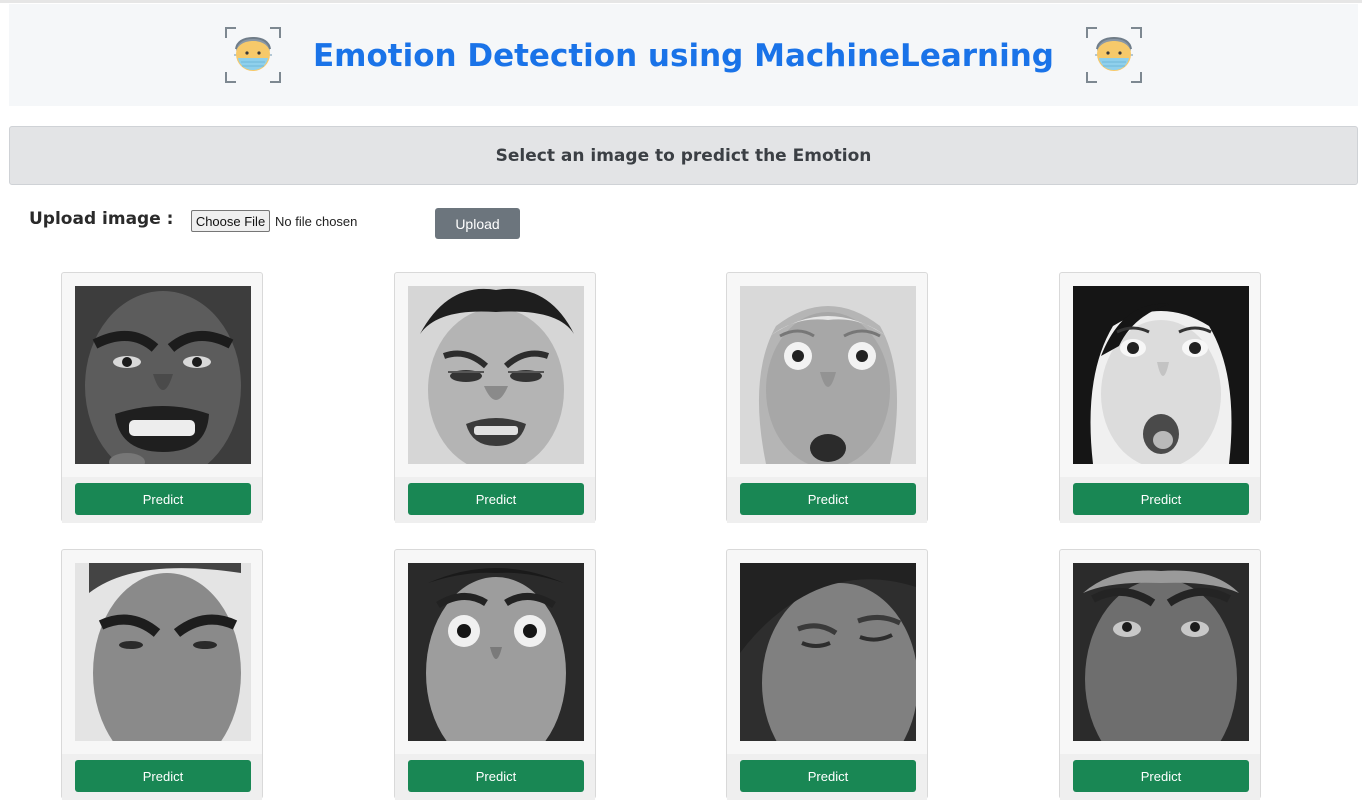 The image size is (1362, 800). I want to click on app-header: Emotion Detection using MachineLearning, so click(683, 55).